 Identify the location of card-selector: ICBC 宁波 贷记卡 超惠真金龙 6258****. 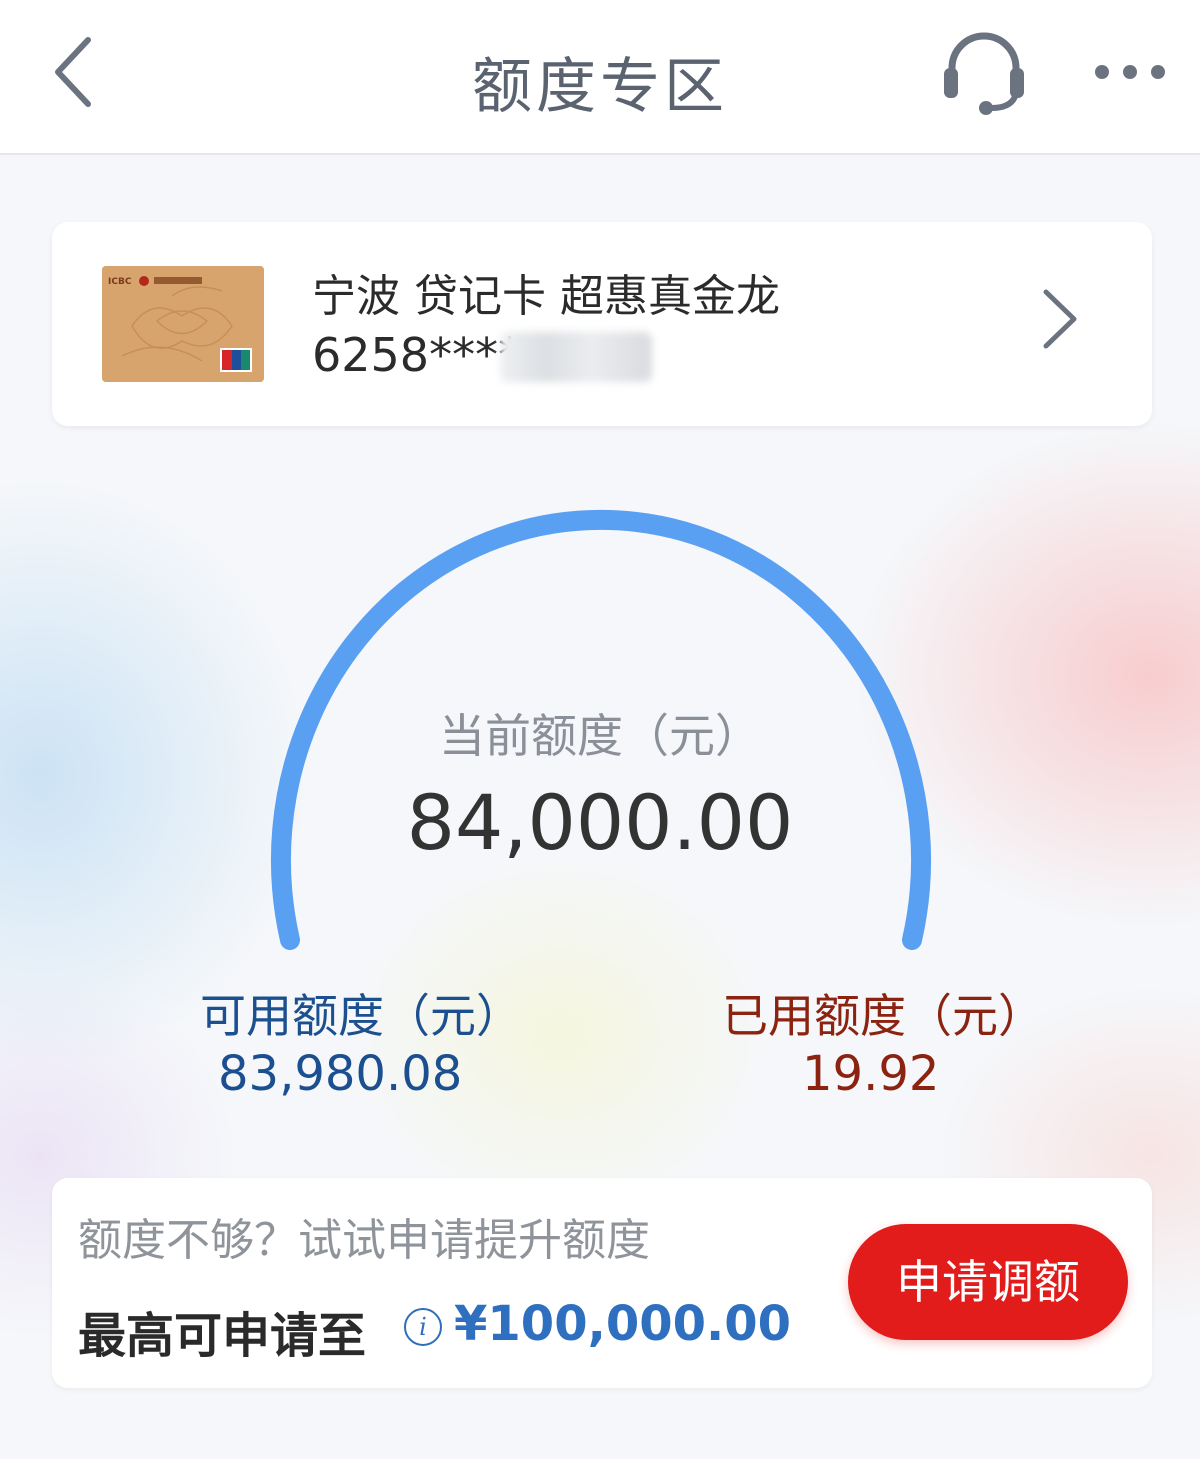
(602, 324).